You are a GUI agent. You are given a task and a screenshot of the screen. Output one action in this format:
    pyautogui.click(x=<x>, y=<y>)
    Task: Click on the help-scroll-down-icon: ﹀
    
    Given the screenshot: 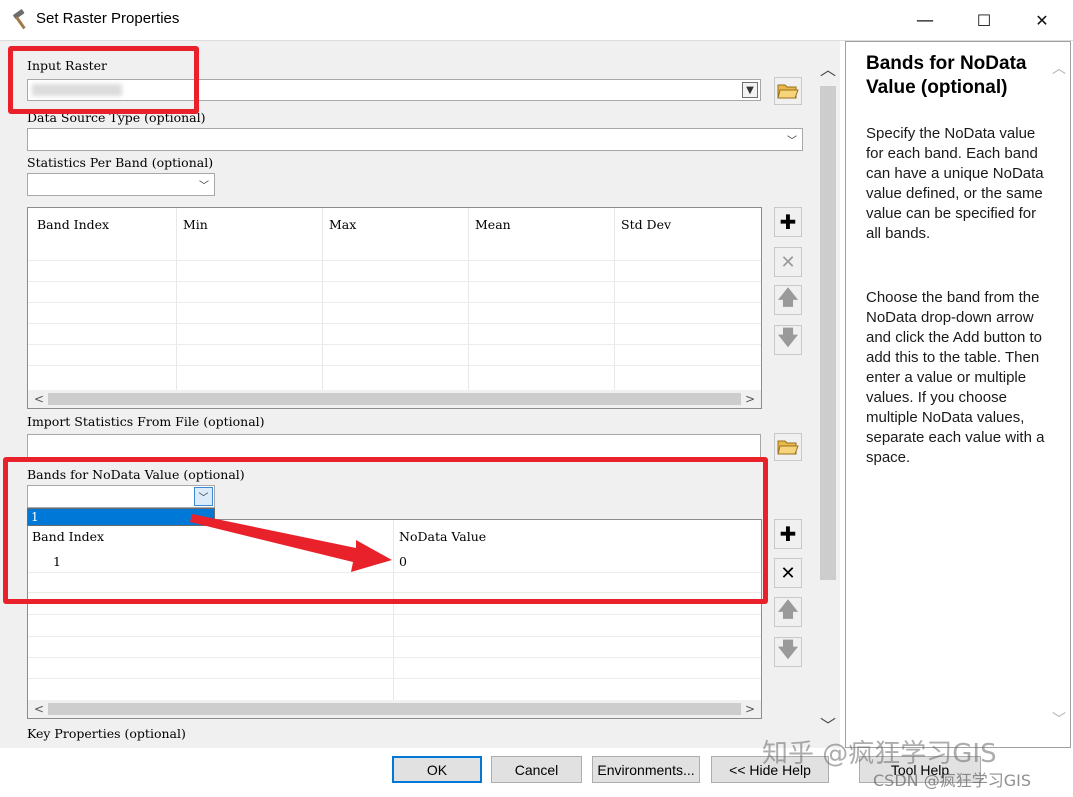 What is the action you would take?
    pyautogui.click(x=1059, y=719)
    